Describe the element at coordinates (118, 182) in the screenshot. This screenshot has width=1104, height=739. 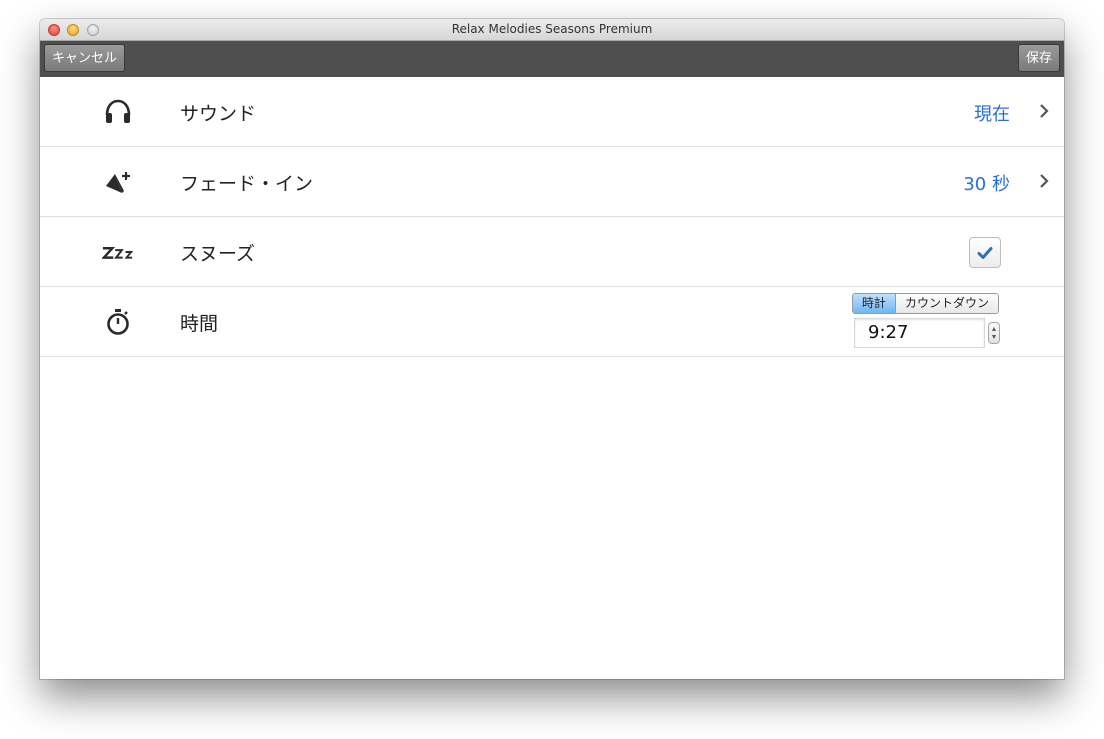
I see `volume-up-icon` at that location.